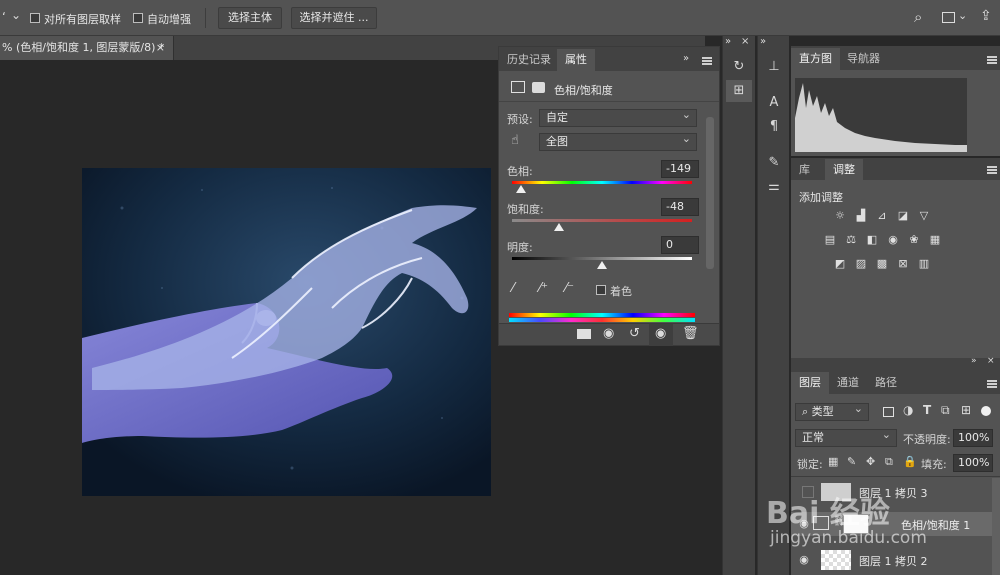 This screenshot has height=575, width=1000. What do you see at coordinates (774, 163) in the screenshot?
I see `brush-icon: ✎` at bounding box center [774, 163].